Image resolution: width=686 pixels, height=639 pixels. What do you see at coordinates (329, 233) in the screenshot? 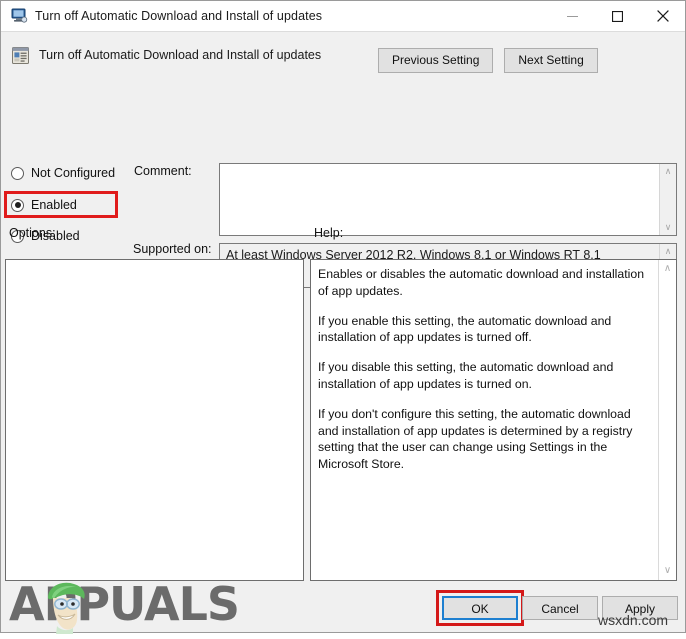
I see `help-label: Help:` at bounding box center [329, 233].